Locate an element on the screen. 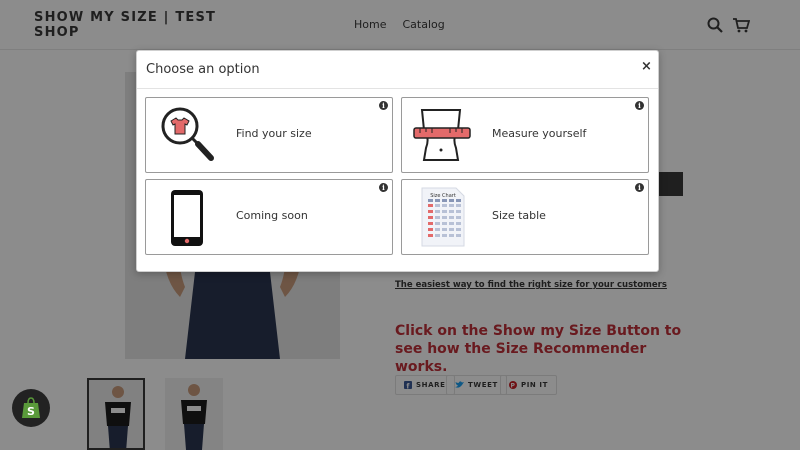 This screenshot has height=450, width=800. size-chart-caption: Size Chart is located at coordinates (443, 196).